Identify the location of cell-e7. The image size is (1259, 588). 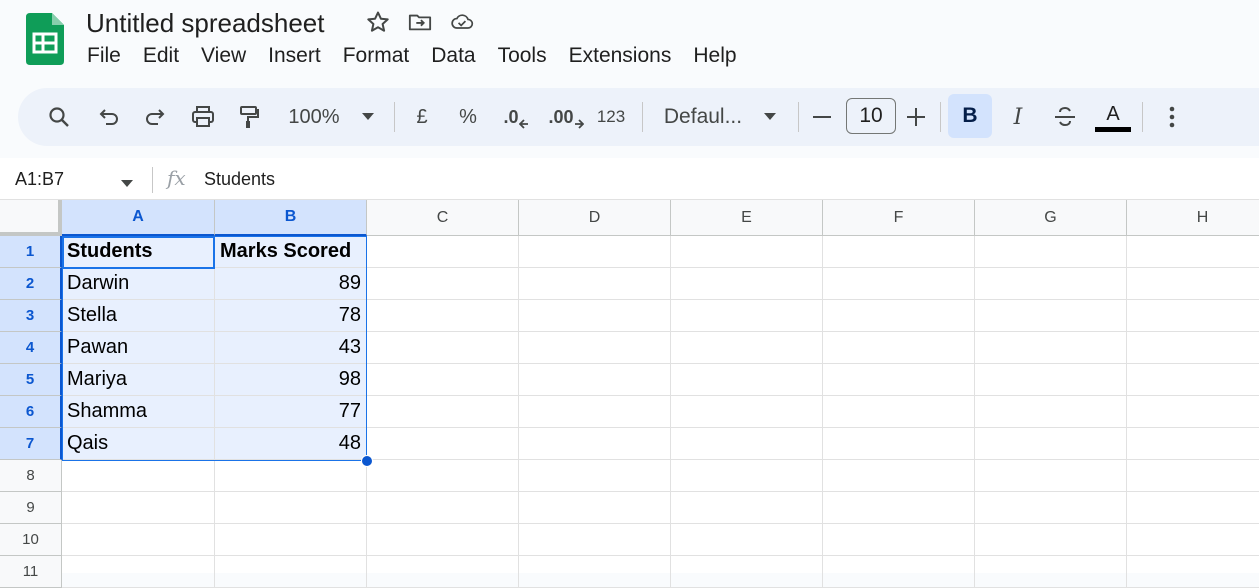
(747, 444).